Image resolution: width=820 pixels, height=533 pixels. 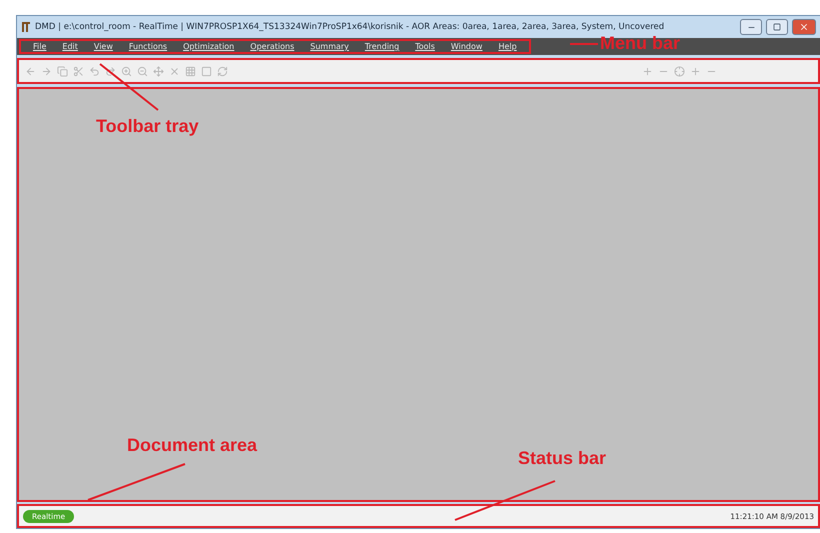 What do you see at coordinates (382, 46) in the screenshot?
I see `menu-item: Trending` at bounding box center [382, 46].